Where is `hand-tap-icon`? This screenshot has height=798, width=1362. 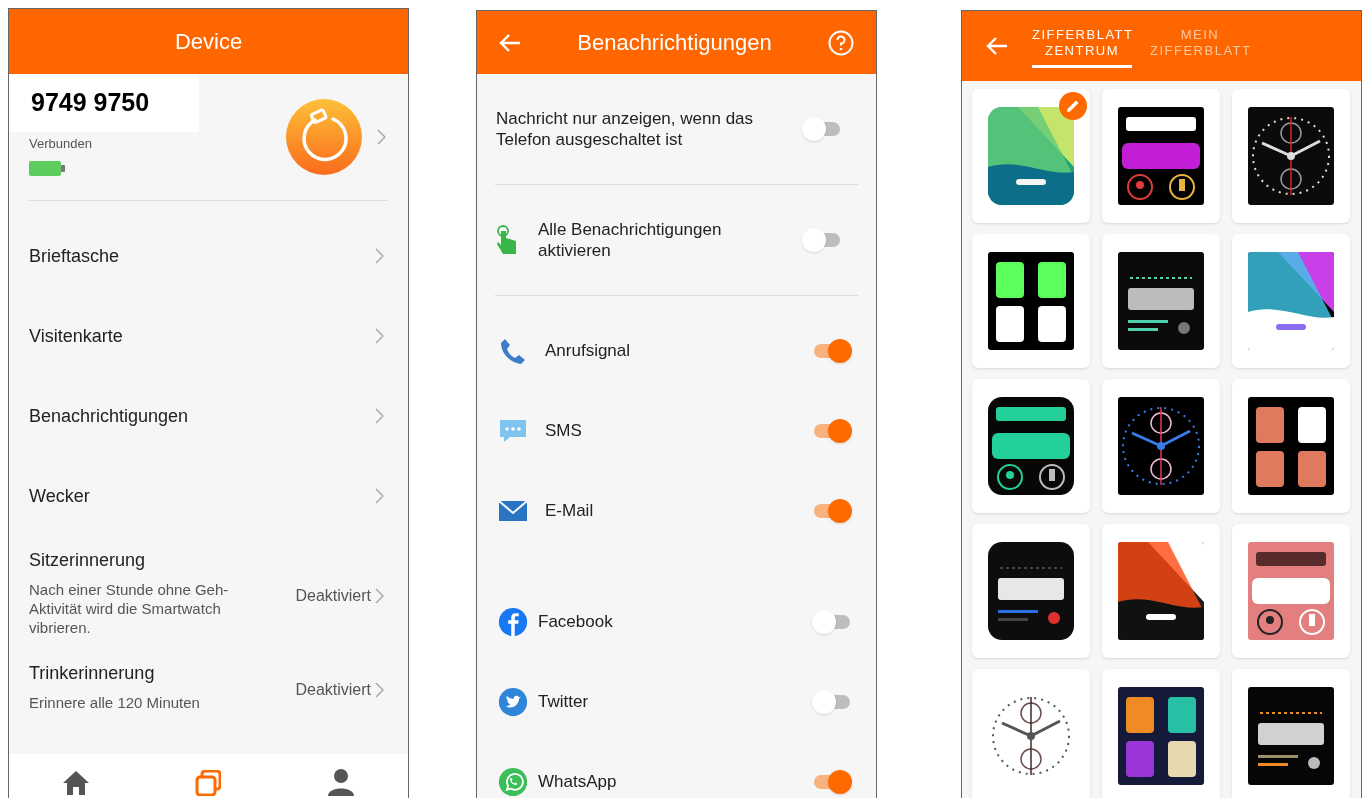 hand-tap-icon is located at coordinates (507, 240).